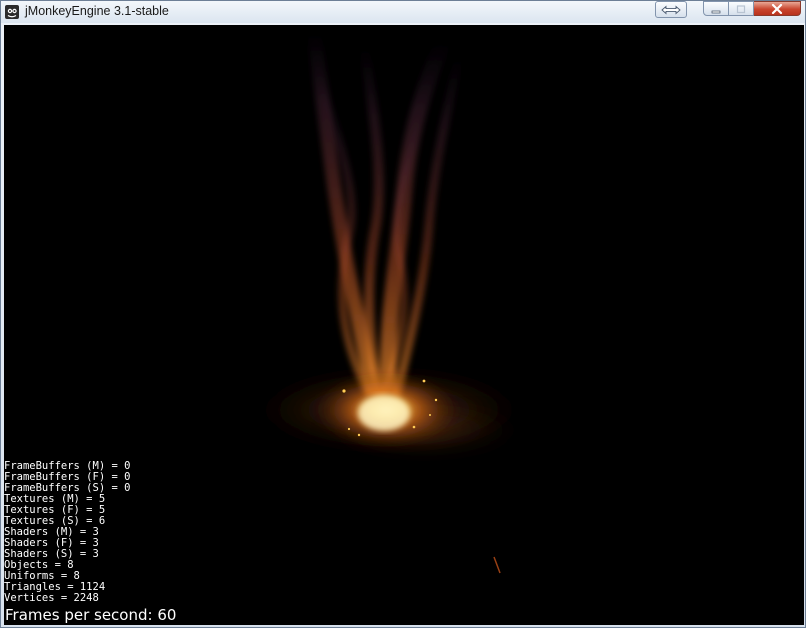  I want to click on caption-buttons, so click(752, 8).